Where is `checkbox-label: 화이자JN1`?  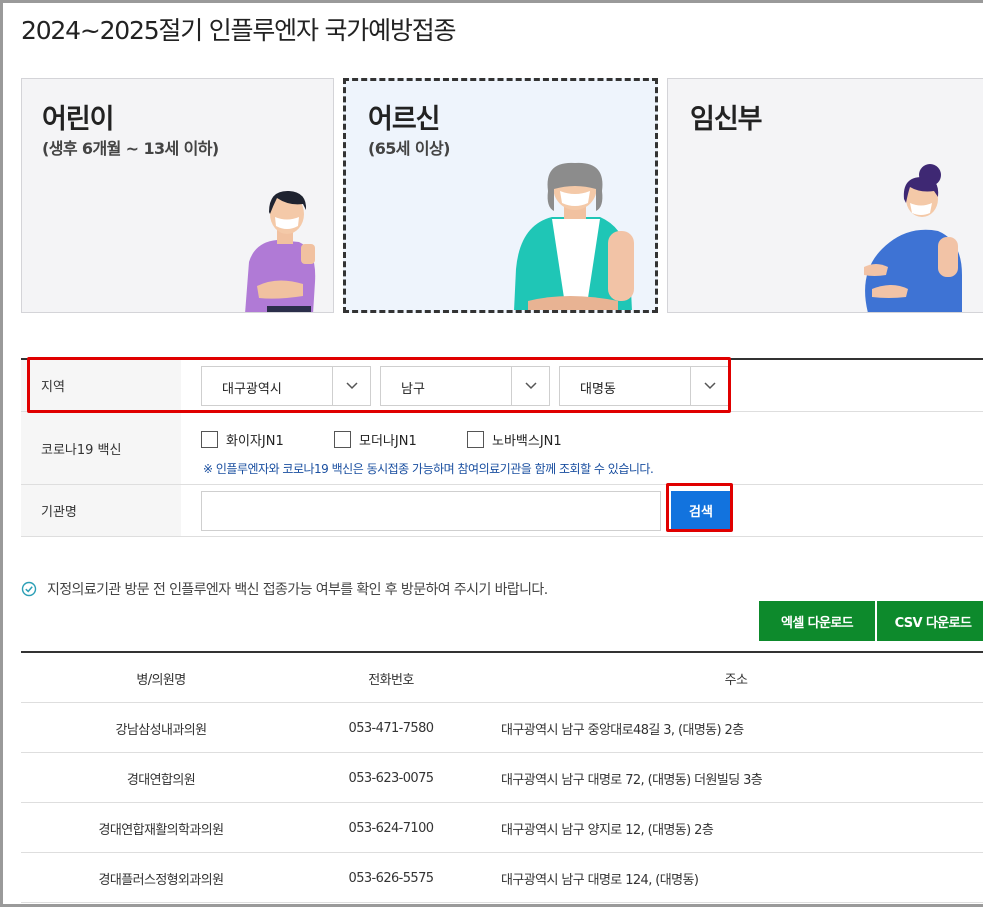
checkbox-label: 화이자JN1 is located at coordinates (255, 441).